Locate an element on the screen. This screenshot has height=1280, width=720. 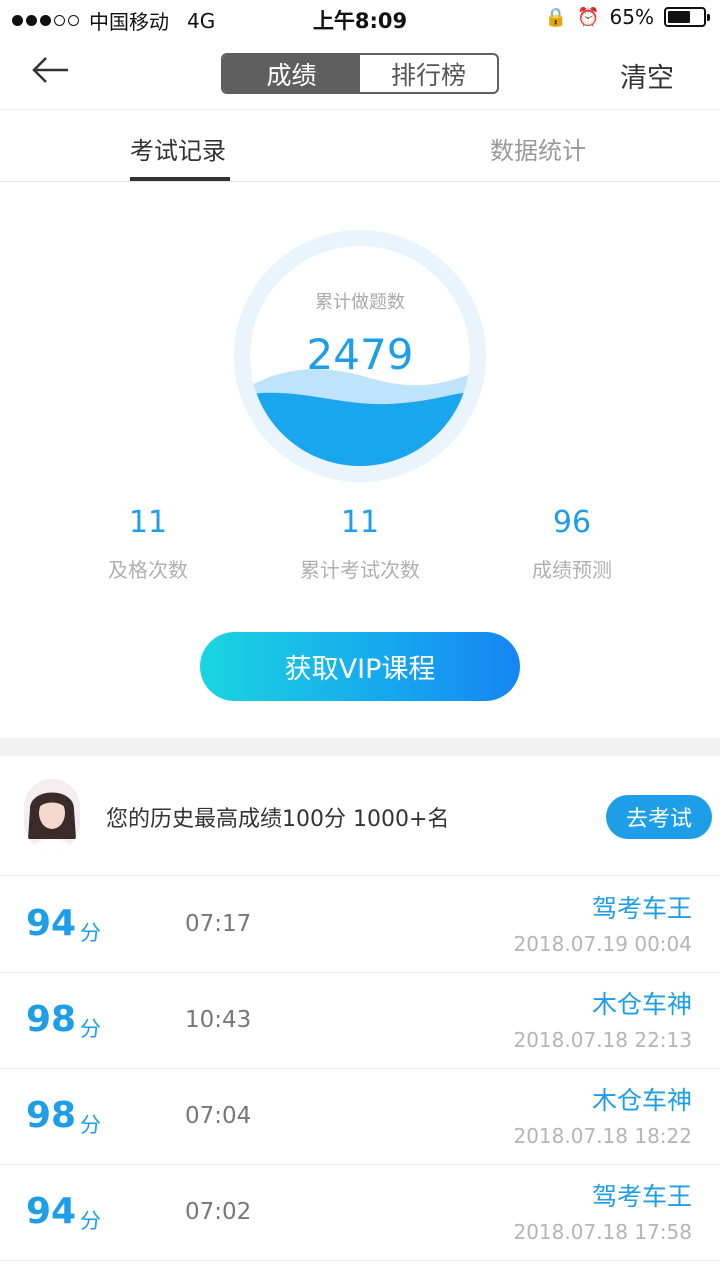
back-arrow-icon is located at coordinates (50, 70).